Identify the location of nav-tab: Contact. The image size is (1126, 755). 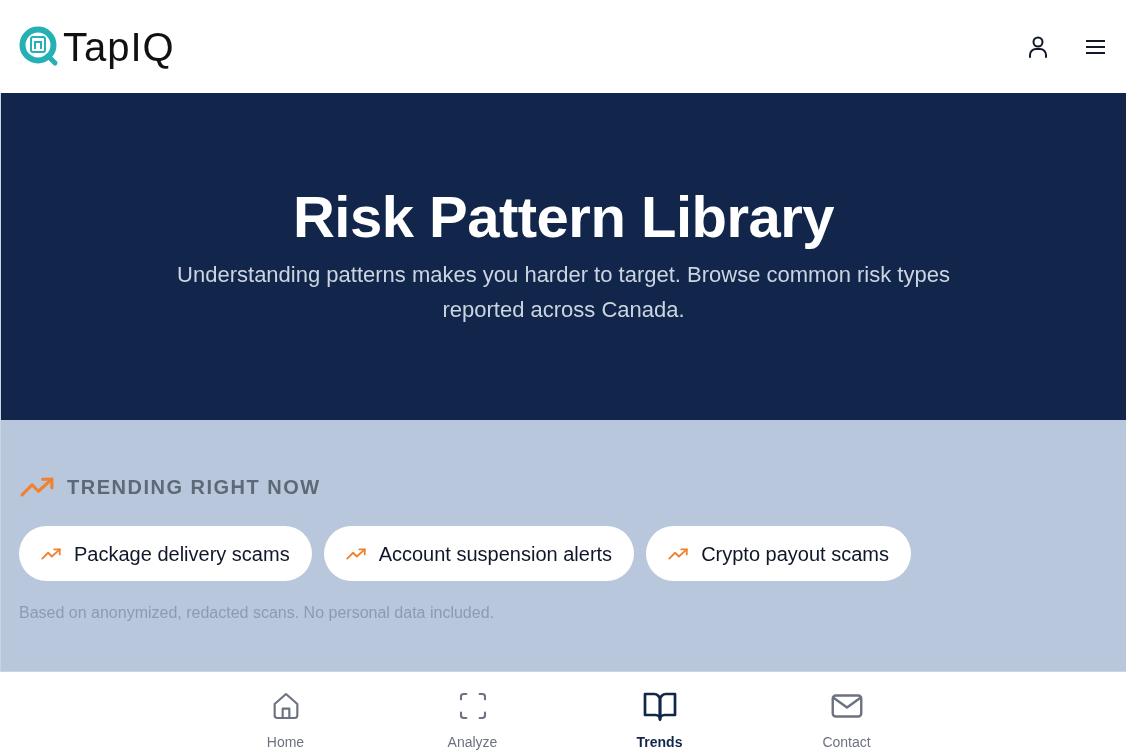
(846, 713).